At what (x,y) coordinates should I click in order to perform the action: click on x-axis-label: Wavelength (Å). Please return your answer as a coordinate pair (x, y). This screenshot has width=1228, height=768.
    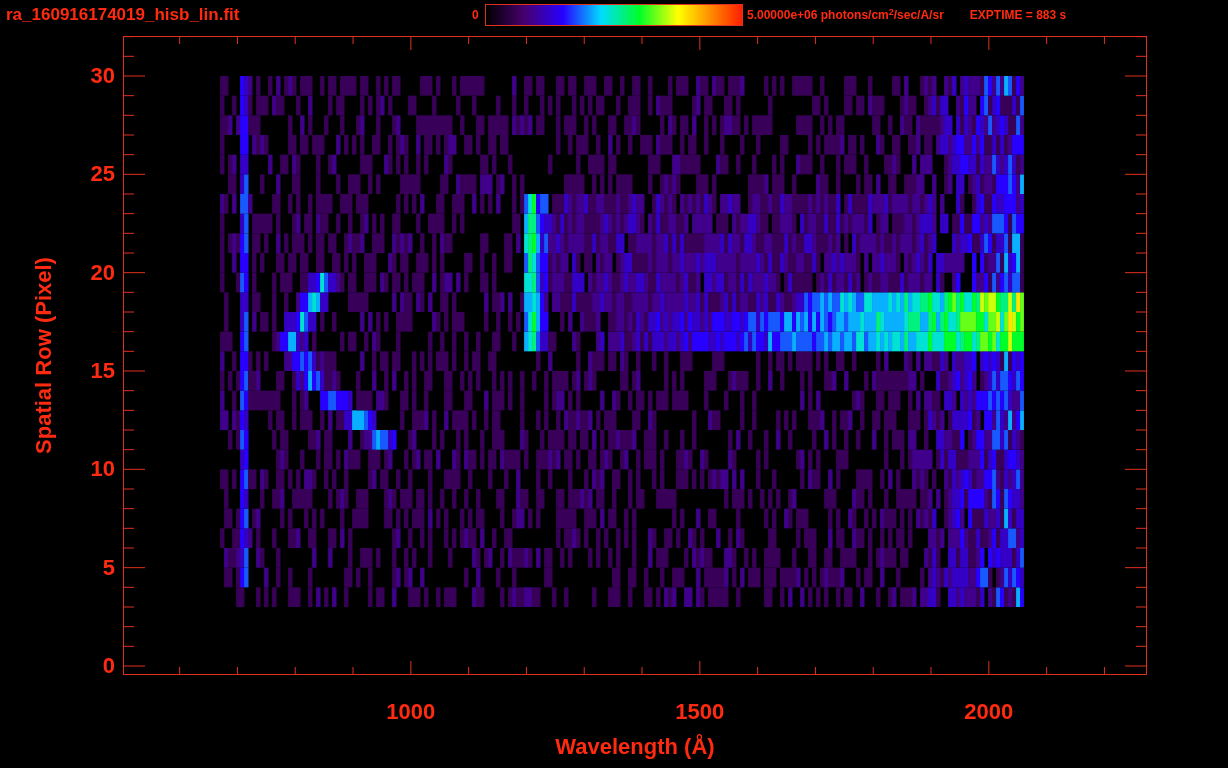
    Looking at the image, I should click on (635, 747).